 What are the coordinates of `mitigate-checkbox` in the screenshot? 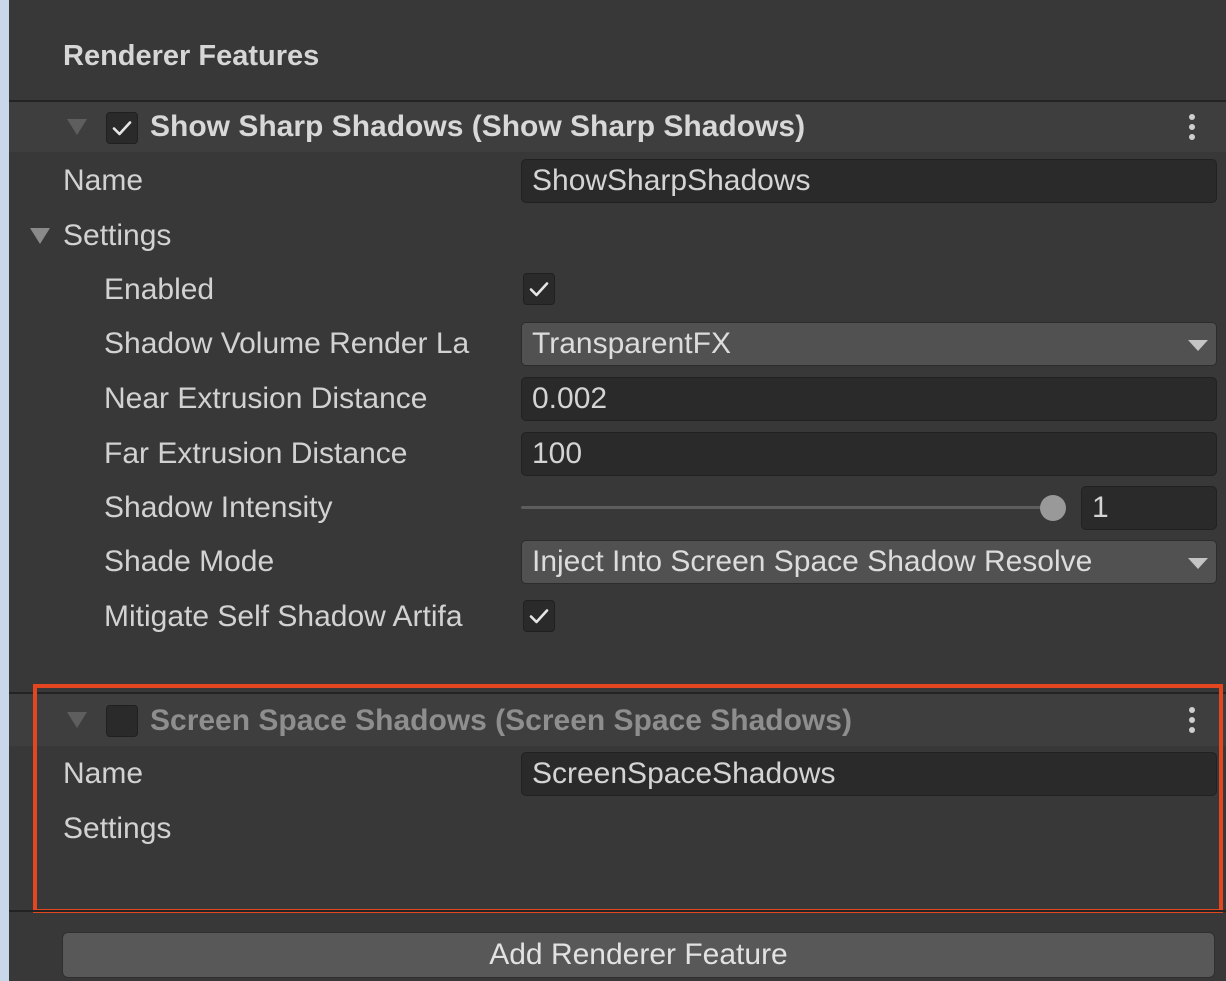 It's located at (539, 616).